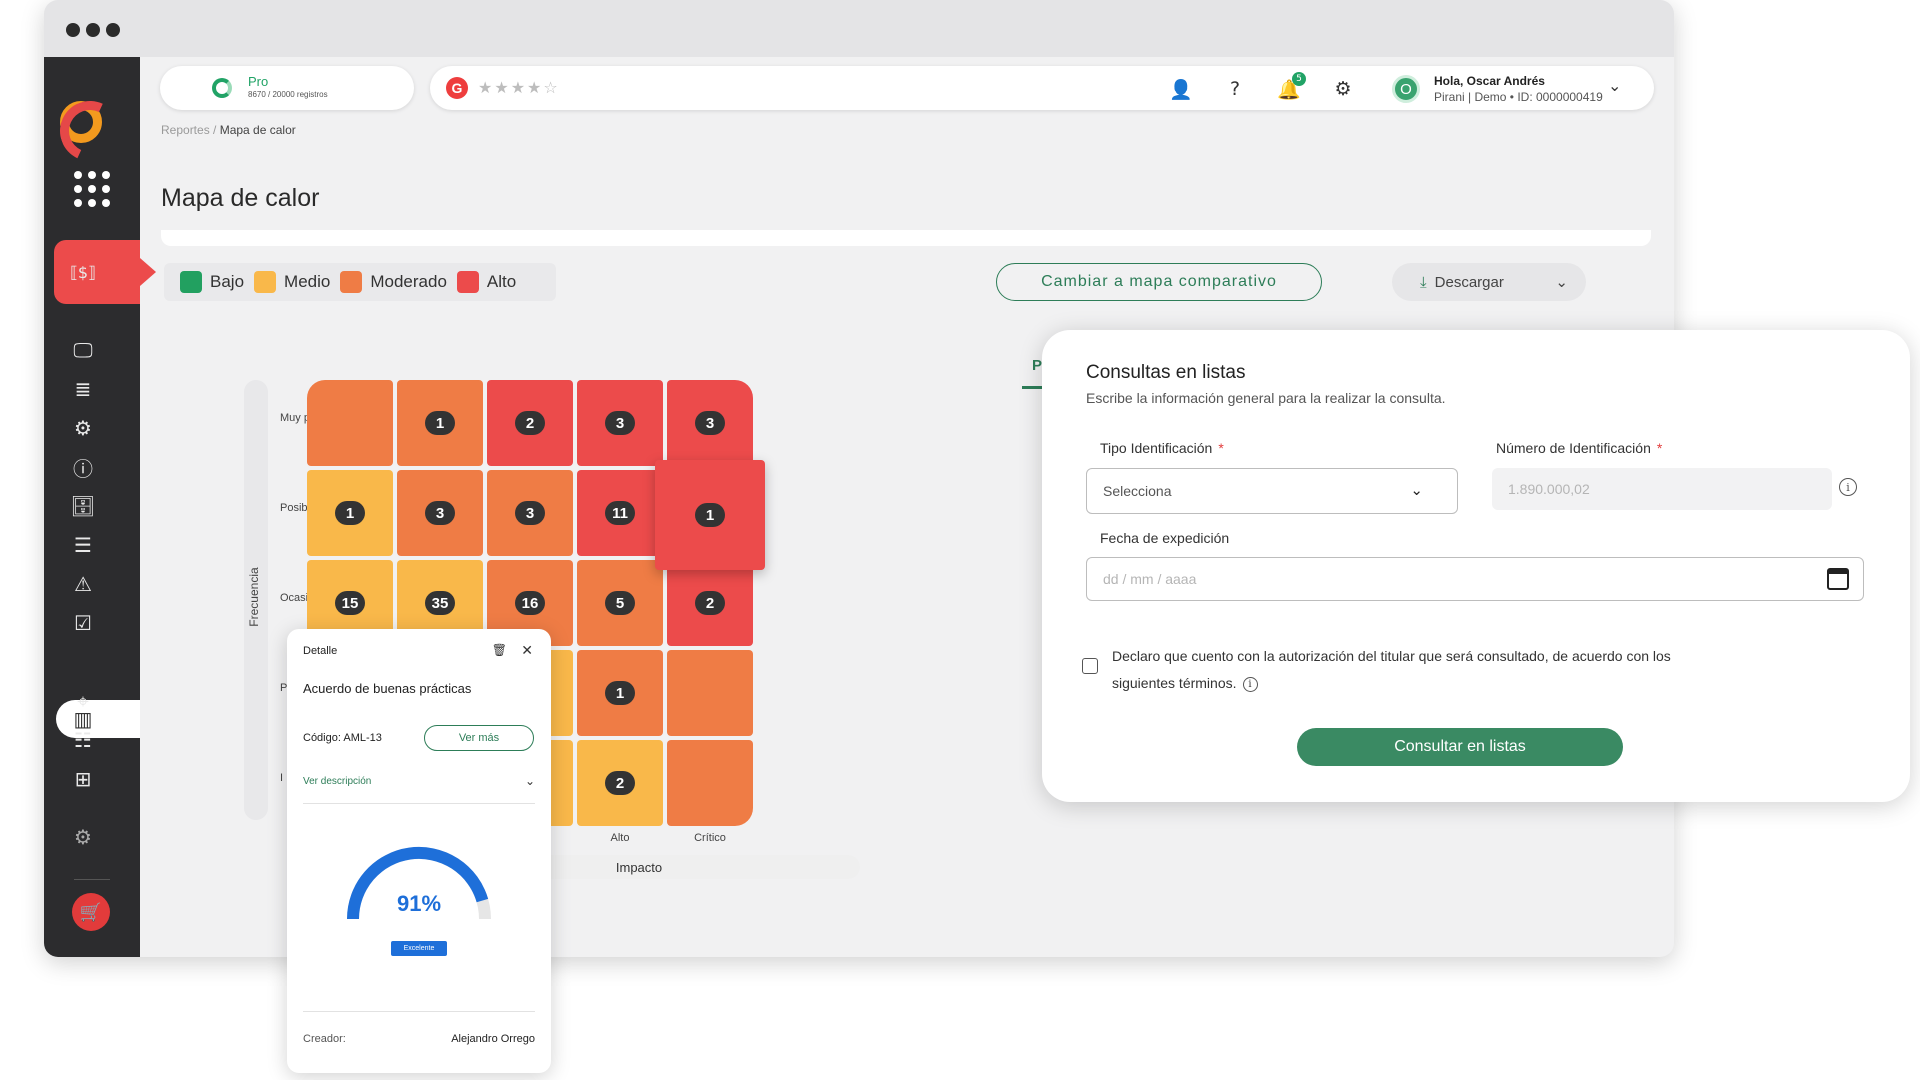  Describe the element at coordinates (81, 122) in the screenshot. I see `app-logo` at that location.